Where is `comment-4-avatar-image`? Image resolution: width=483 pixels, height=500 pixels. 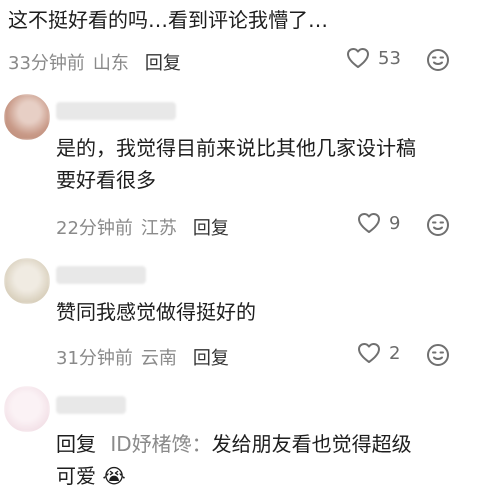
comment-4-avatar-image is located at coordinates (27, 409).